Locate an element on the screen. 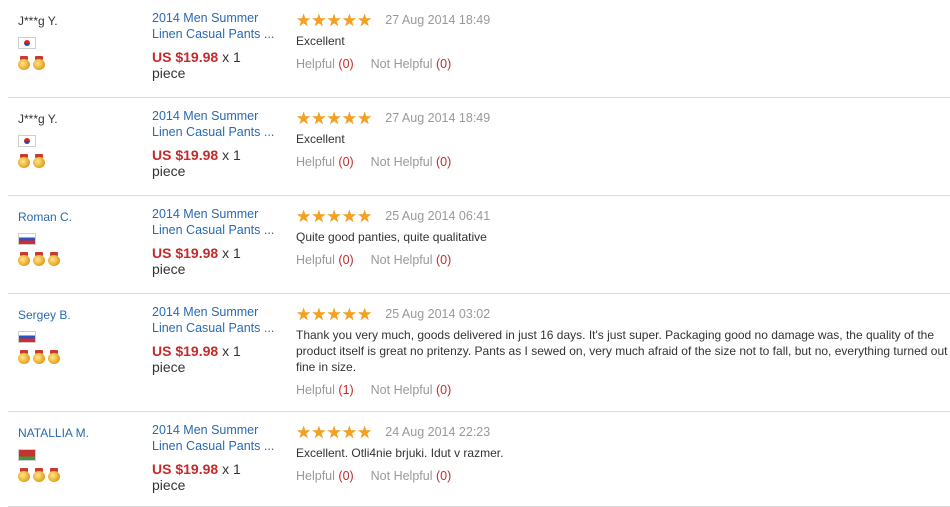 This screenshot has width=950, height=507. rating-line: ★ ★ ★ ★ ★ 25 Aug 2014 06:41 is located at coordinates (623, 216).